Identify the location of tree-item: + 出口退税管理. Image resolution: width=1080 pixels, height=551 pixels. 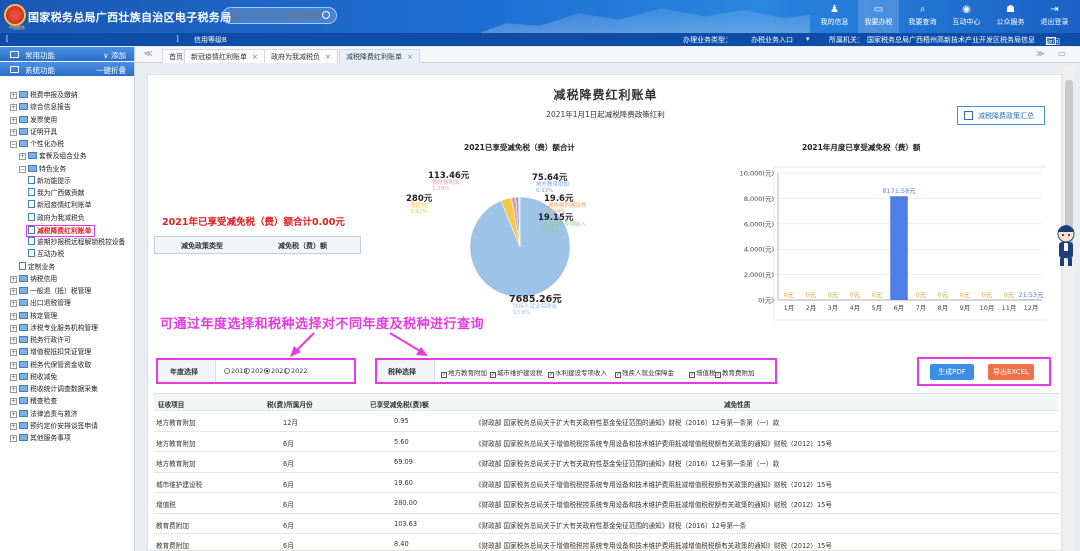
(40, 303).